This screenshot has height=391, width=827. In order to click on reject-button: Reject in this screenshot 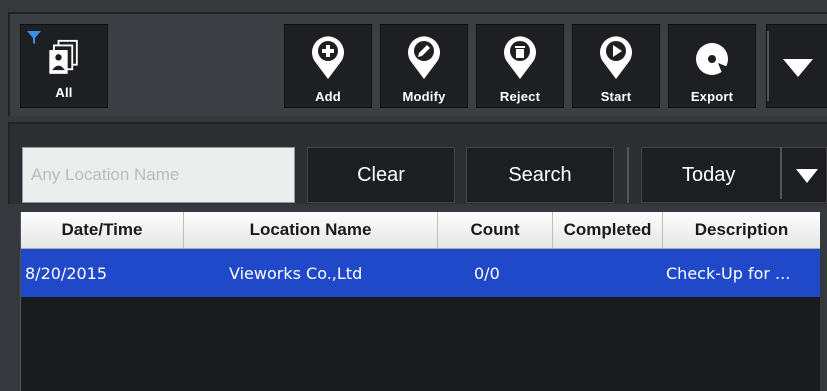, I will do `click(520, 66)`.